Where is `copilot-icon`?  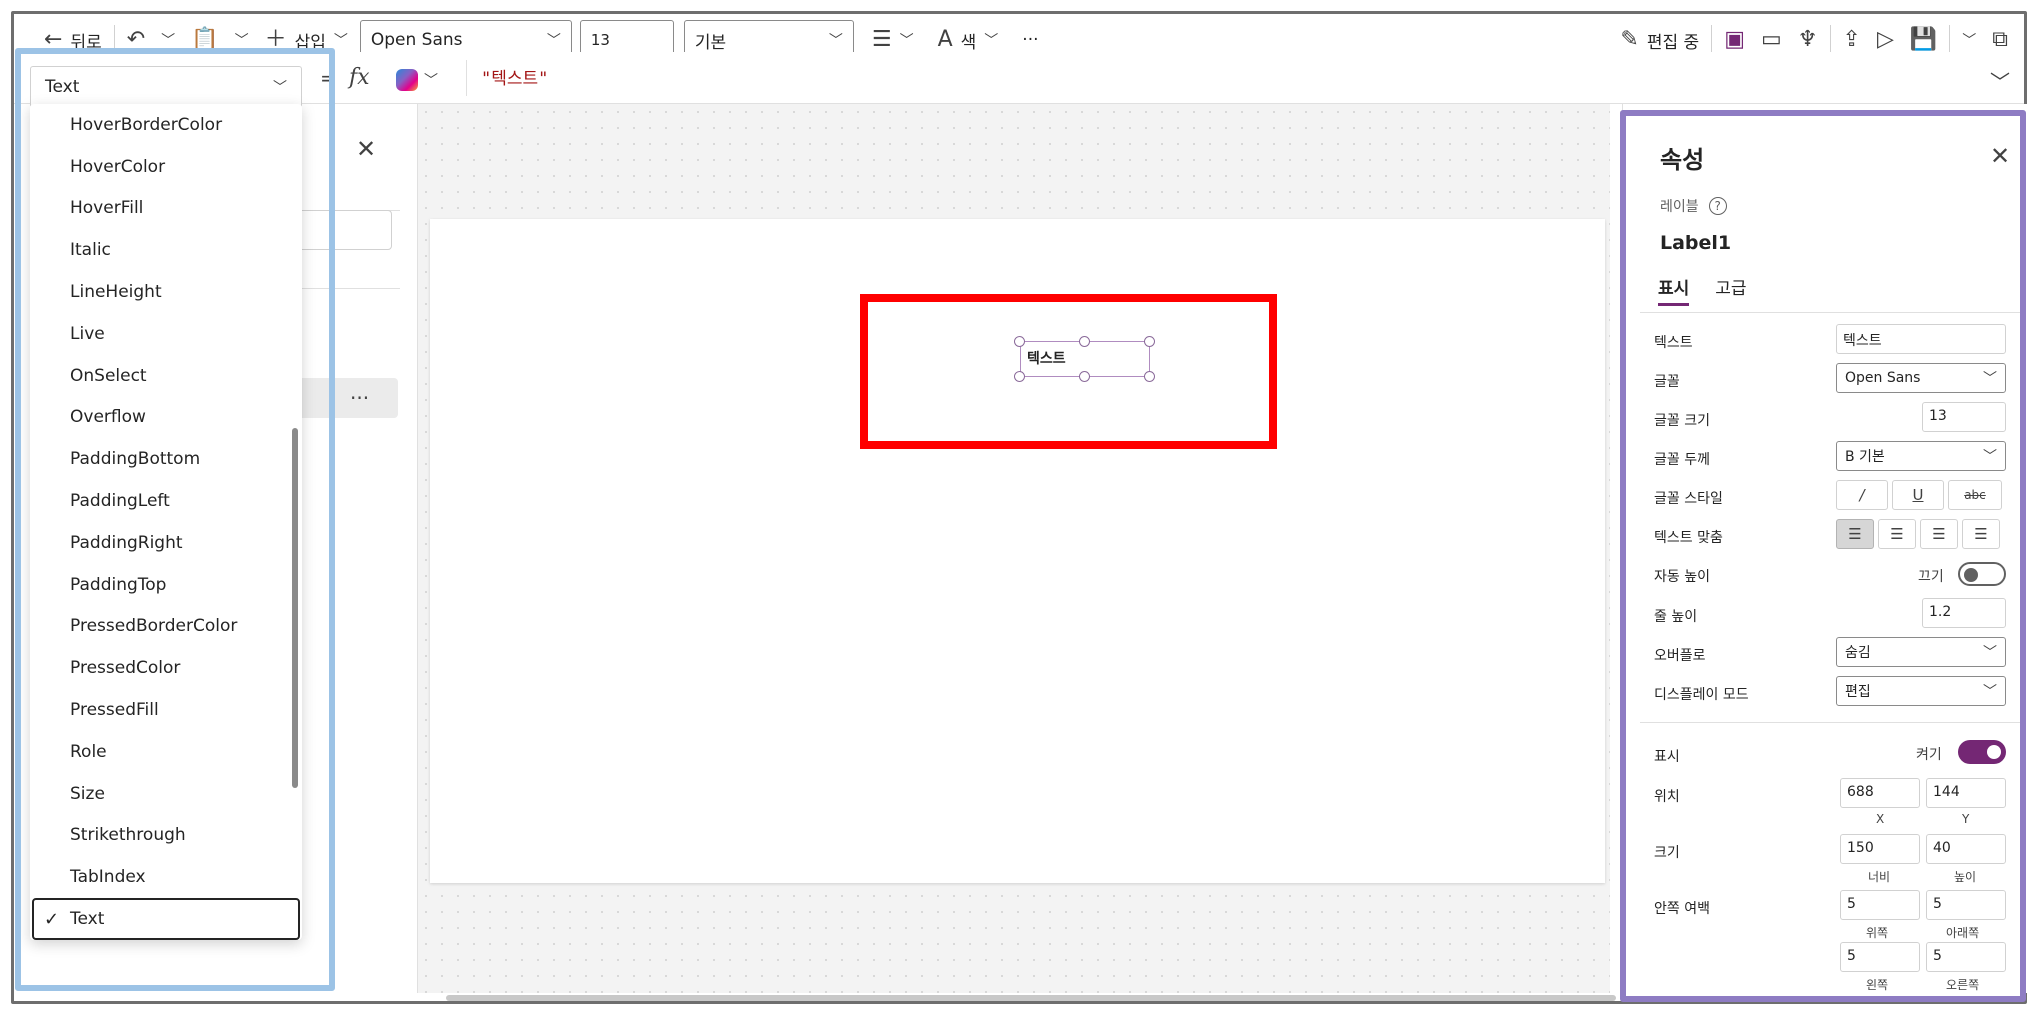 copilot-icon is located at coordinates (407, 80).